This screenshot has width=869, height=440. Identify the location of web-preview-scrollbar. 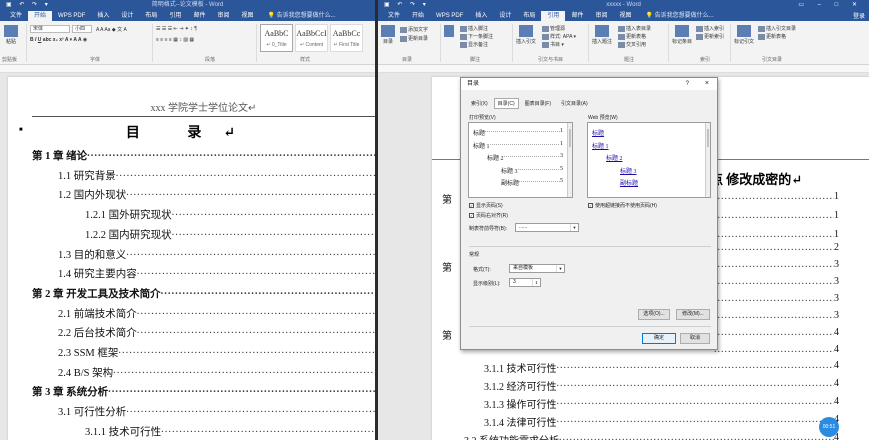
(707, 160).